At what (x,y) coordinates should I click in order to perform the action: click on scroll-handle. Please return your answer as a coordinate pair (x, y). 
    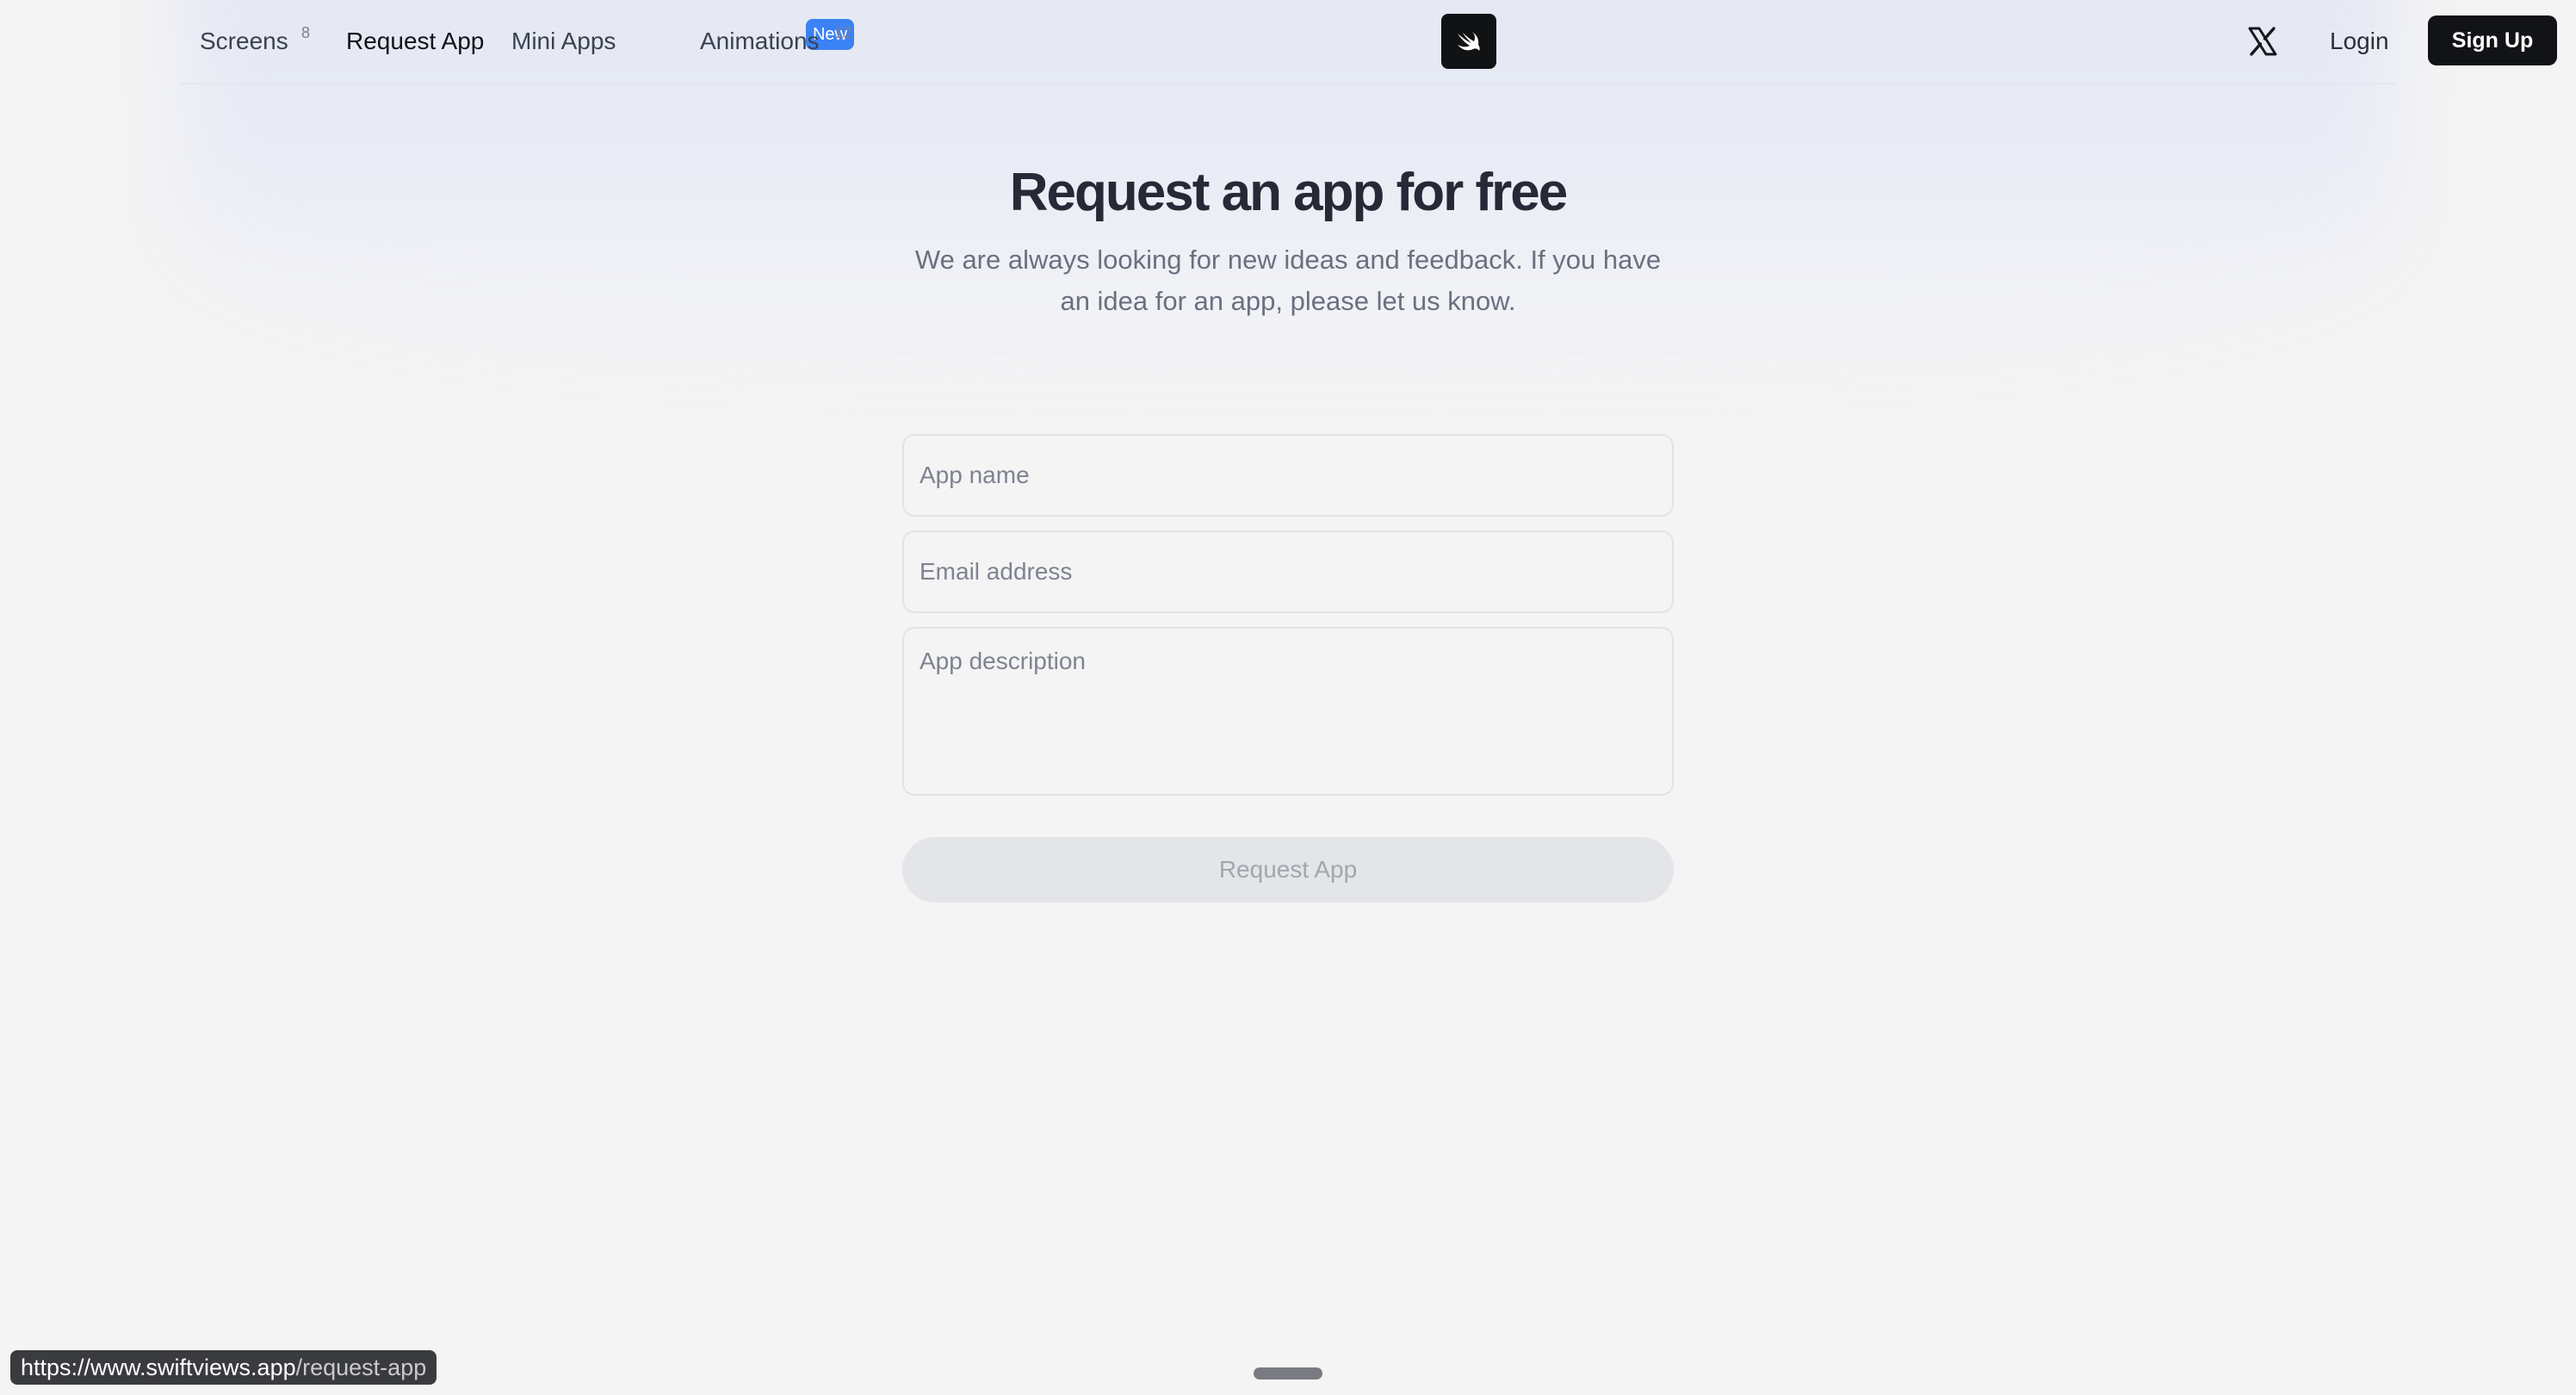
    Looking at the image, I should click on (1288, 1374).